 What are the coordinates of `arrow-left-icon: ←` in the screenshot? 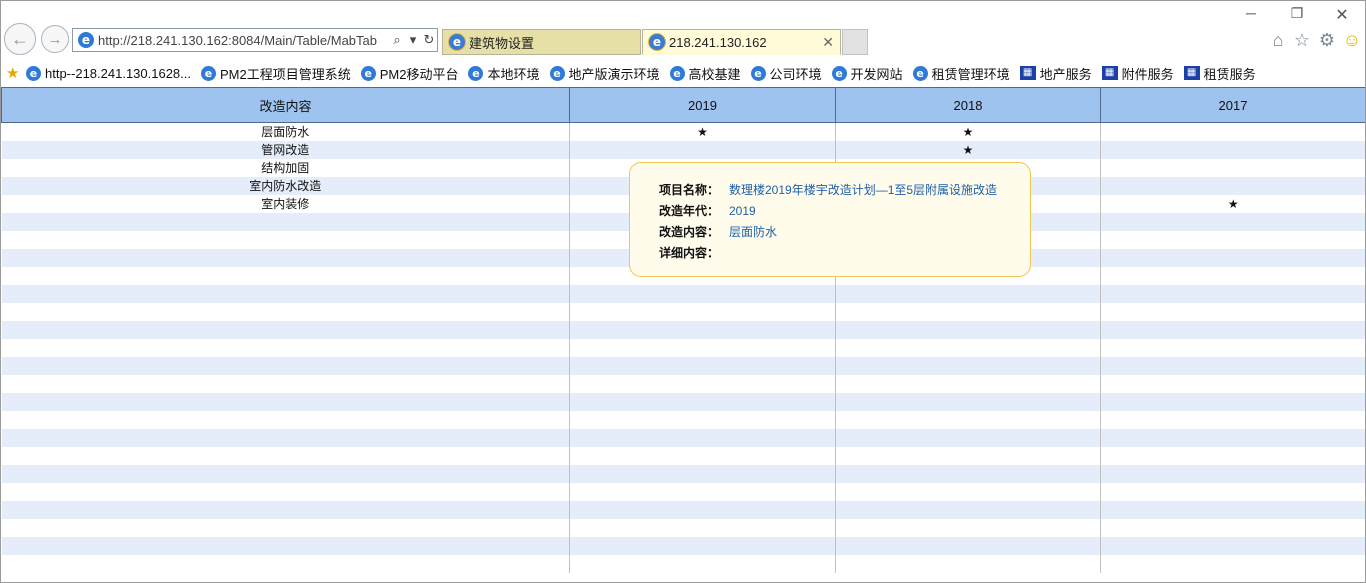 It's located at (20, 38).